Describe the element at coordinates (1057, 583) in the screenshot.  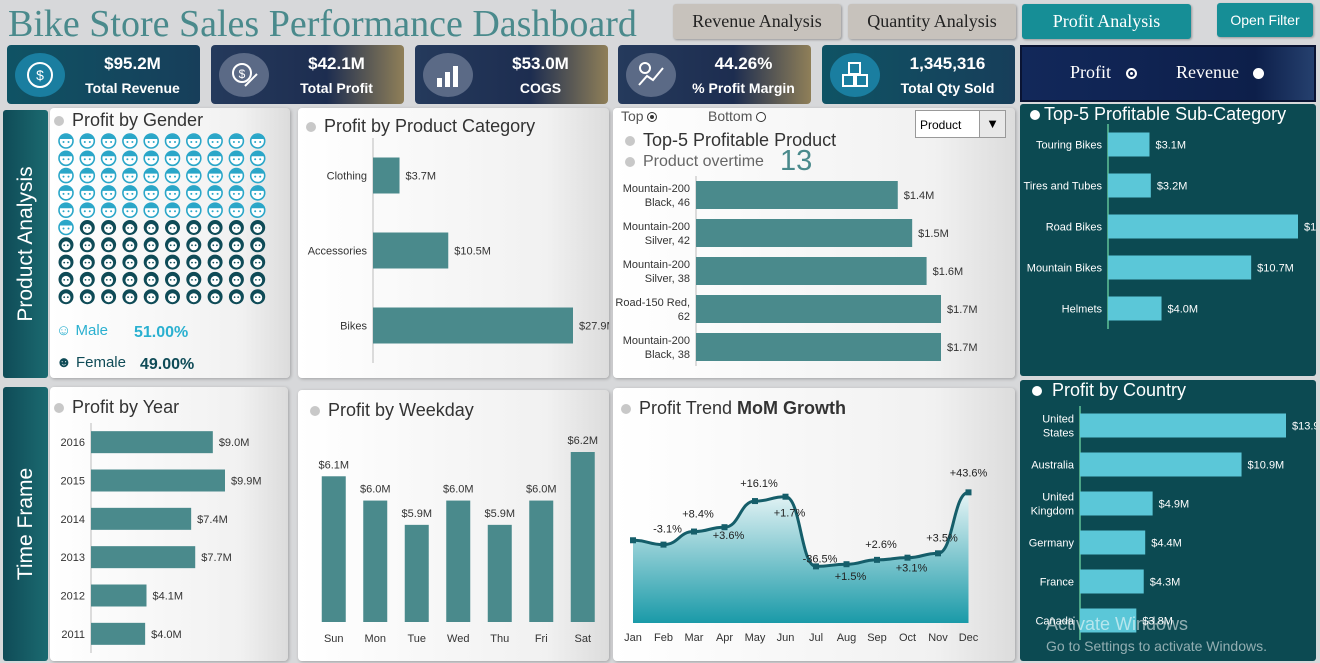
I see `category-label: France` at that location.